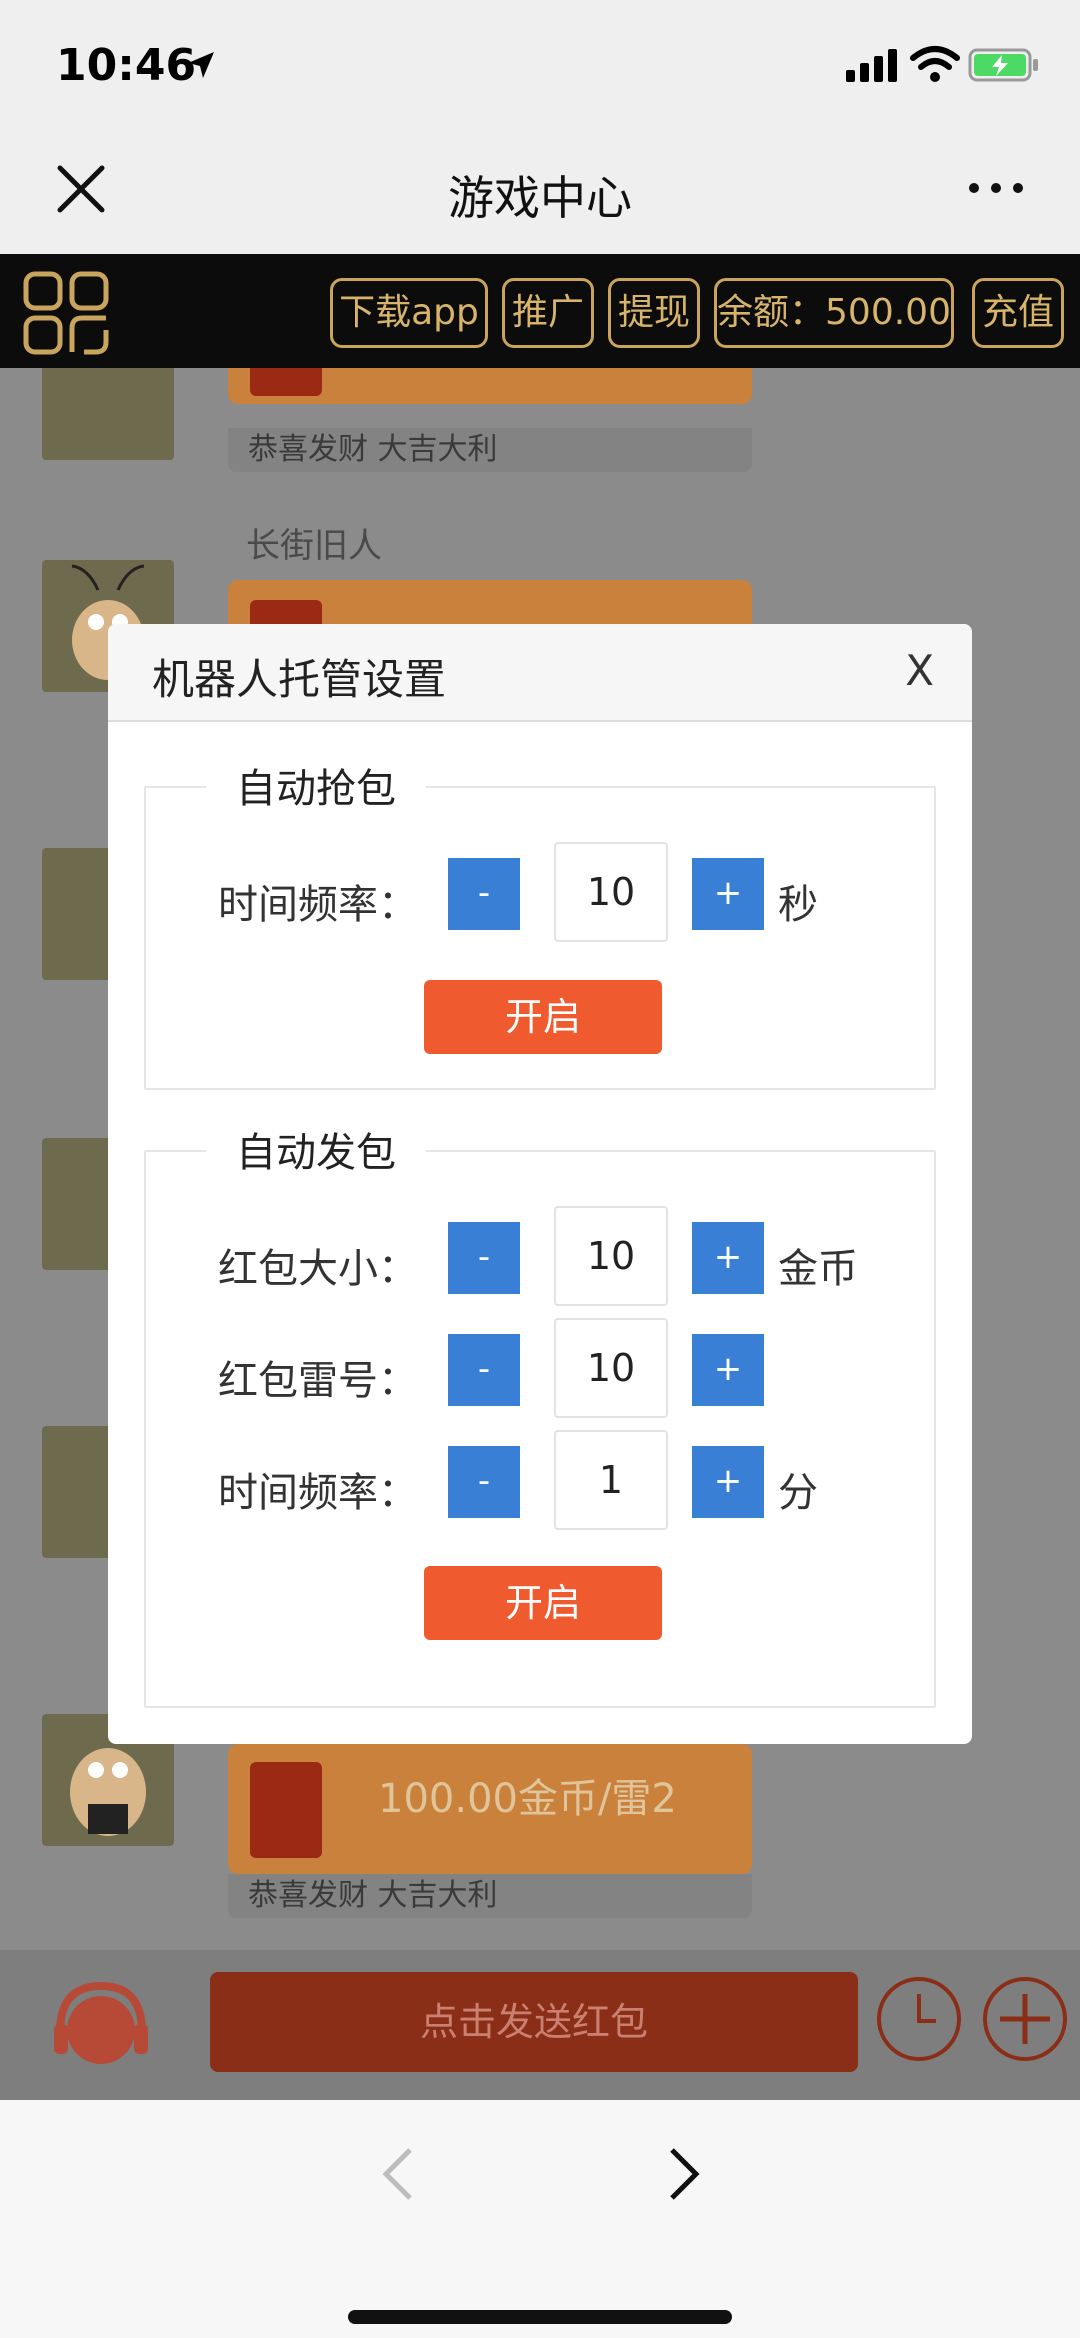 Image resolution: width=1080 pixels, height=2338 pixels. What do you see at coordinates (611, 1368) in the screenshot?
I see `mine-number-input: 10` at bounding box center [611, 1368].